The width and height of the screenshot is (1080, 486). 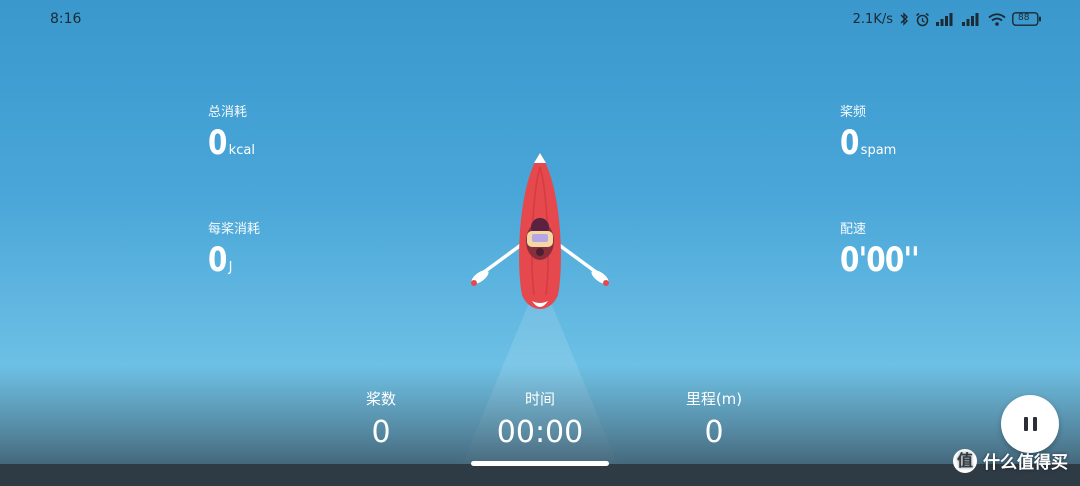 I want to click on total-calories-label: 总消耗, so click(x=228, y=112).